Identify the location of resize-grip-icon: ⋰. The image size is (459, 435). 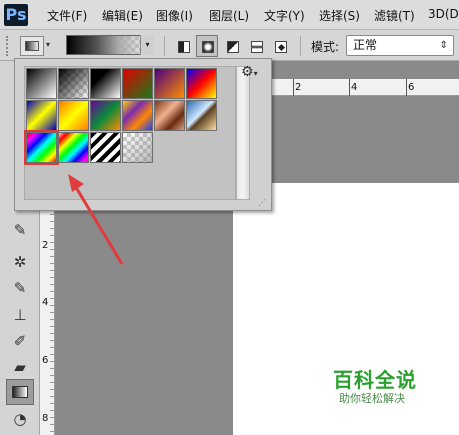
(263, 203).